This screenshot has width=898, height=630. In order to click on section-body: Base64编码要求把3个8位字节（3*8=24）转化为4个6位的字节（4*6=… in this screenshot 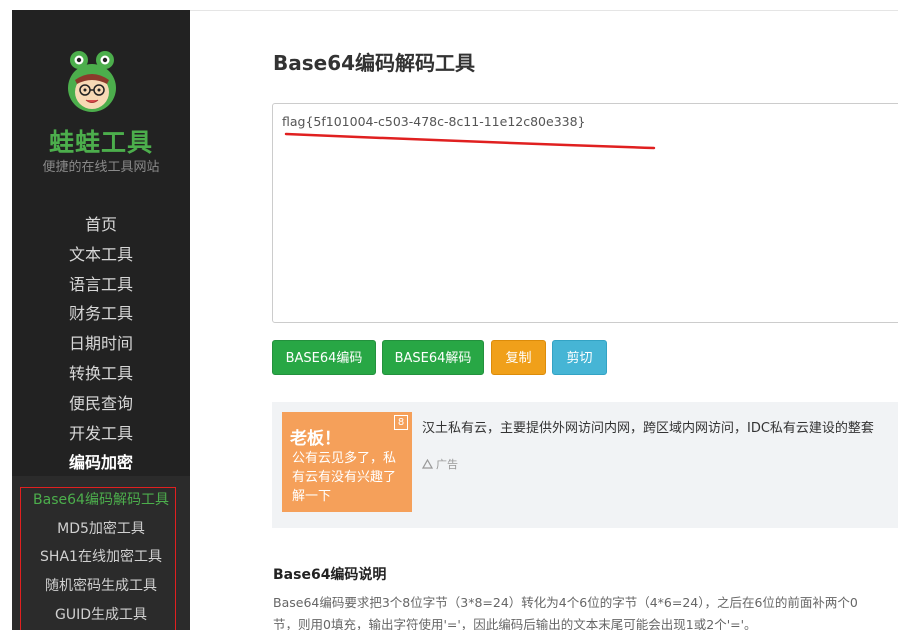, I will do `click(585, 611)`.